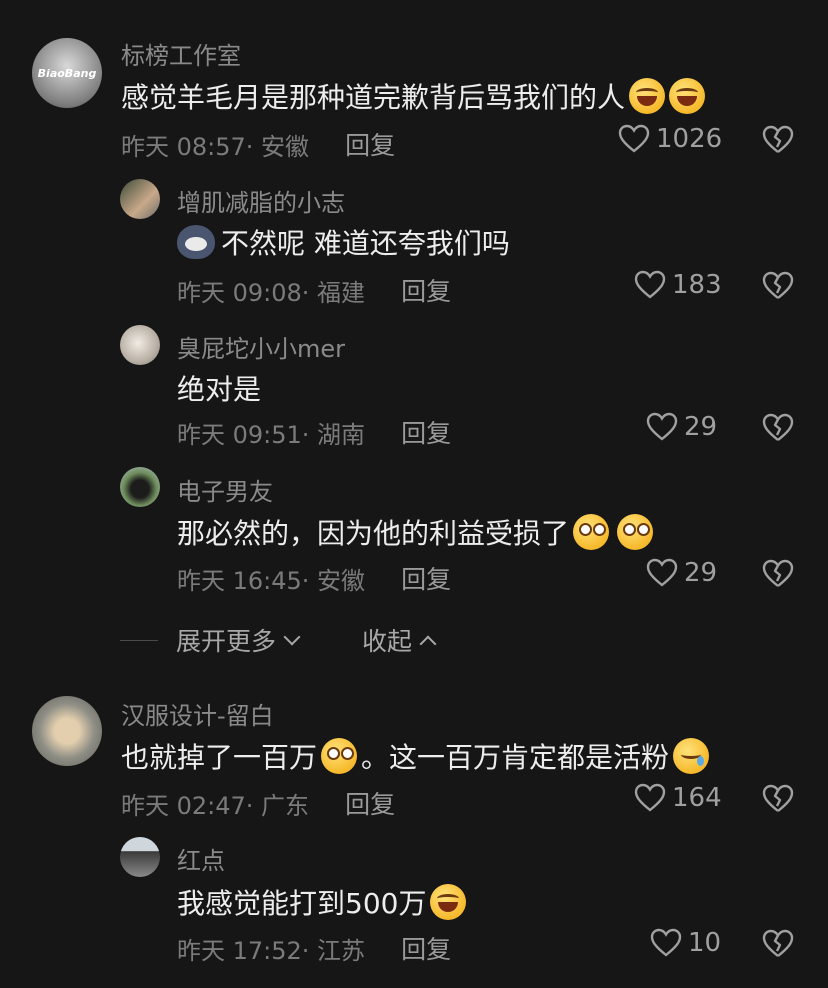 This screenshot has width=828, height=988. What do you see at coordinates (387, 641) in the screenshot?
I see `collapse-label: 收起` at bounding box center [387, 641].